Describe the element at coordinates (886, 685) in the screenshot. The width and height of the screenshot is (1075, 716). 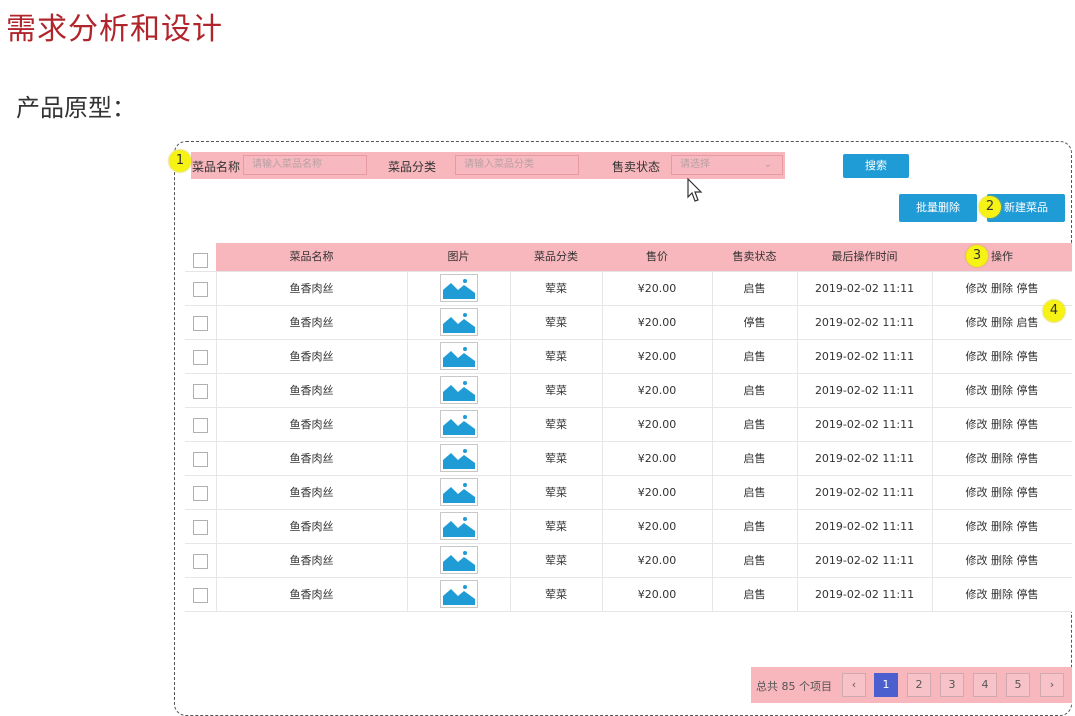
I see `page-button-1: 1` at that location.